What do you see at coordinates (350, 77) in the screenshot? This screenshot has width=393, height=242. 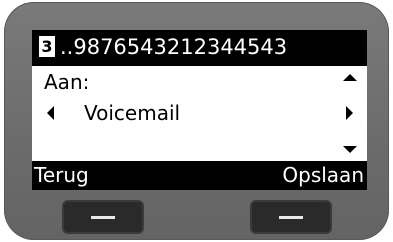 I see `scroll-up-icon` at bounding box center [350, 77].